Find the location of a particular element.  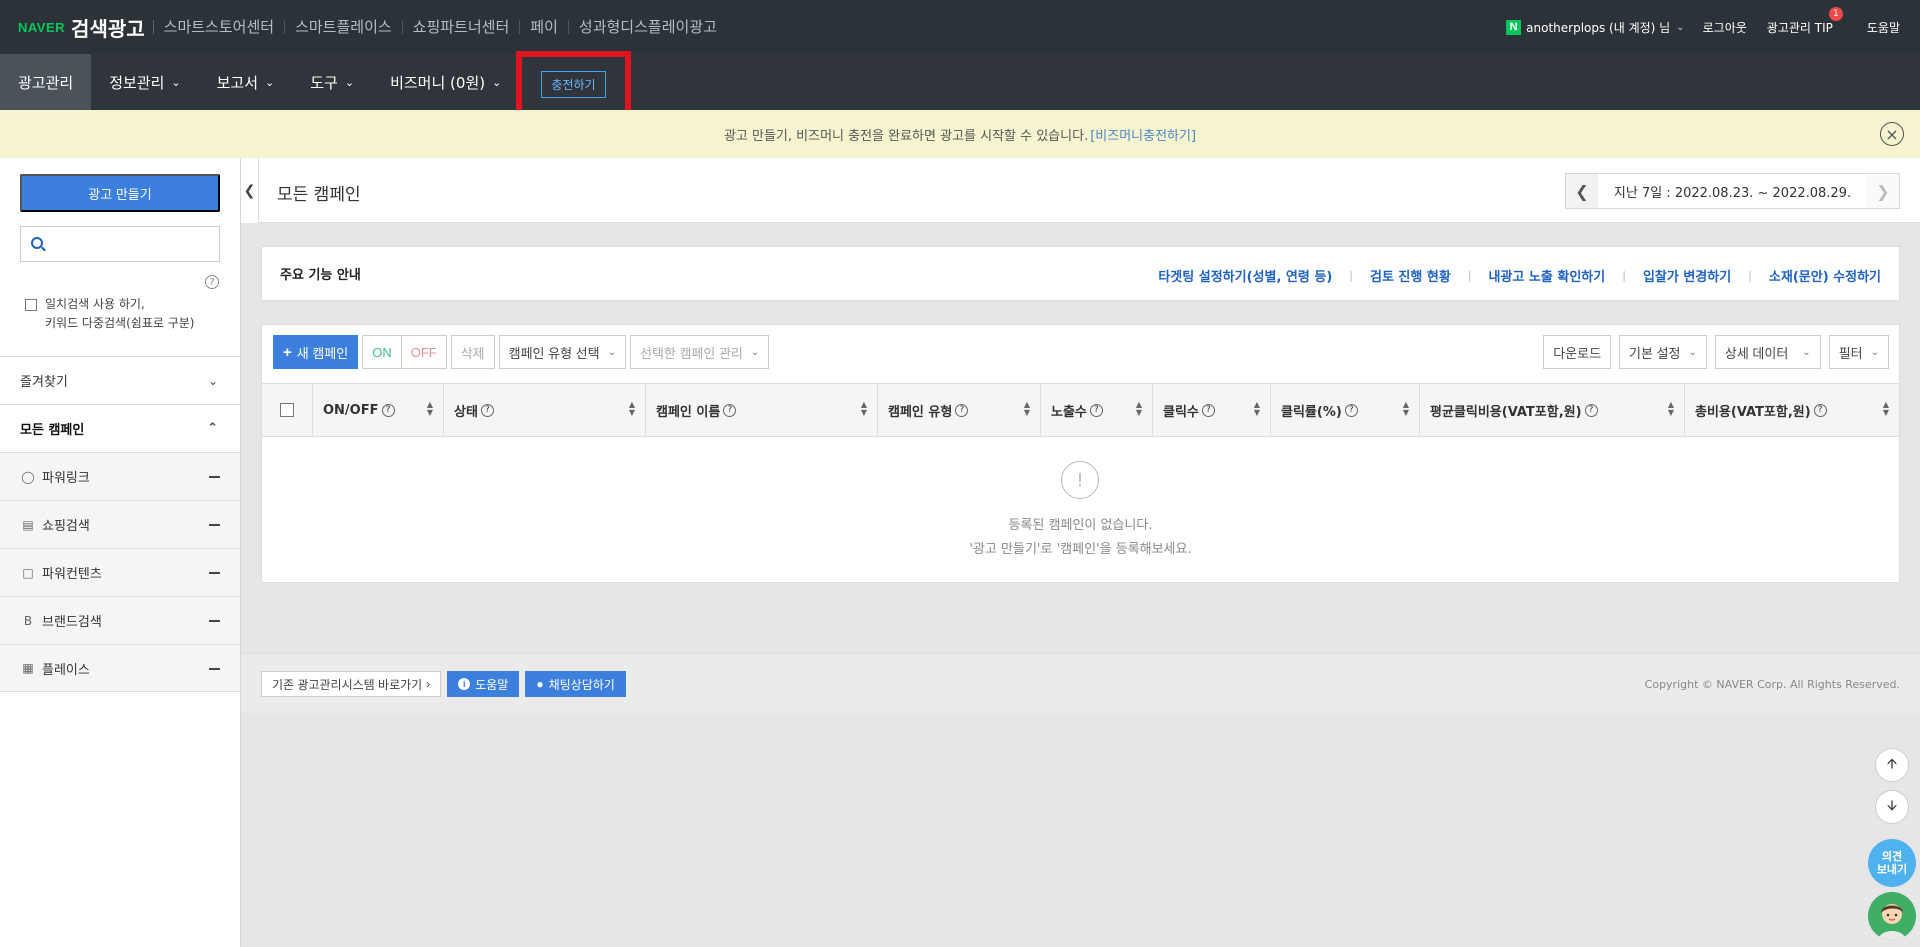

column-avg-cpc: 평균클릭비용(VAT포함,원) ? ▲ ▼ is located at coordinates (1552, 410).